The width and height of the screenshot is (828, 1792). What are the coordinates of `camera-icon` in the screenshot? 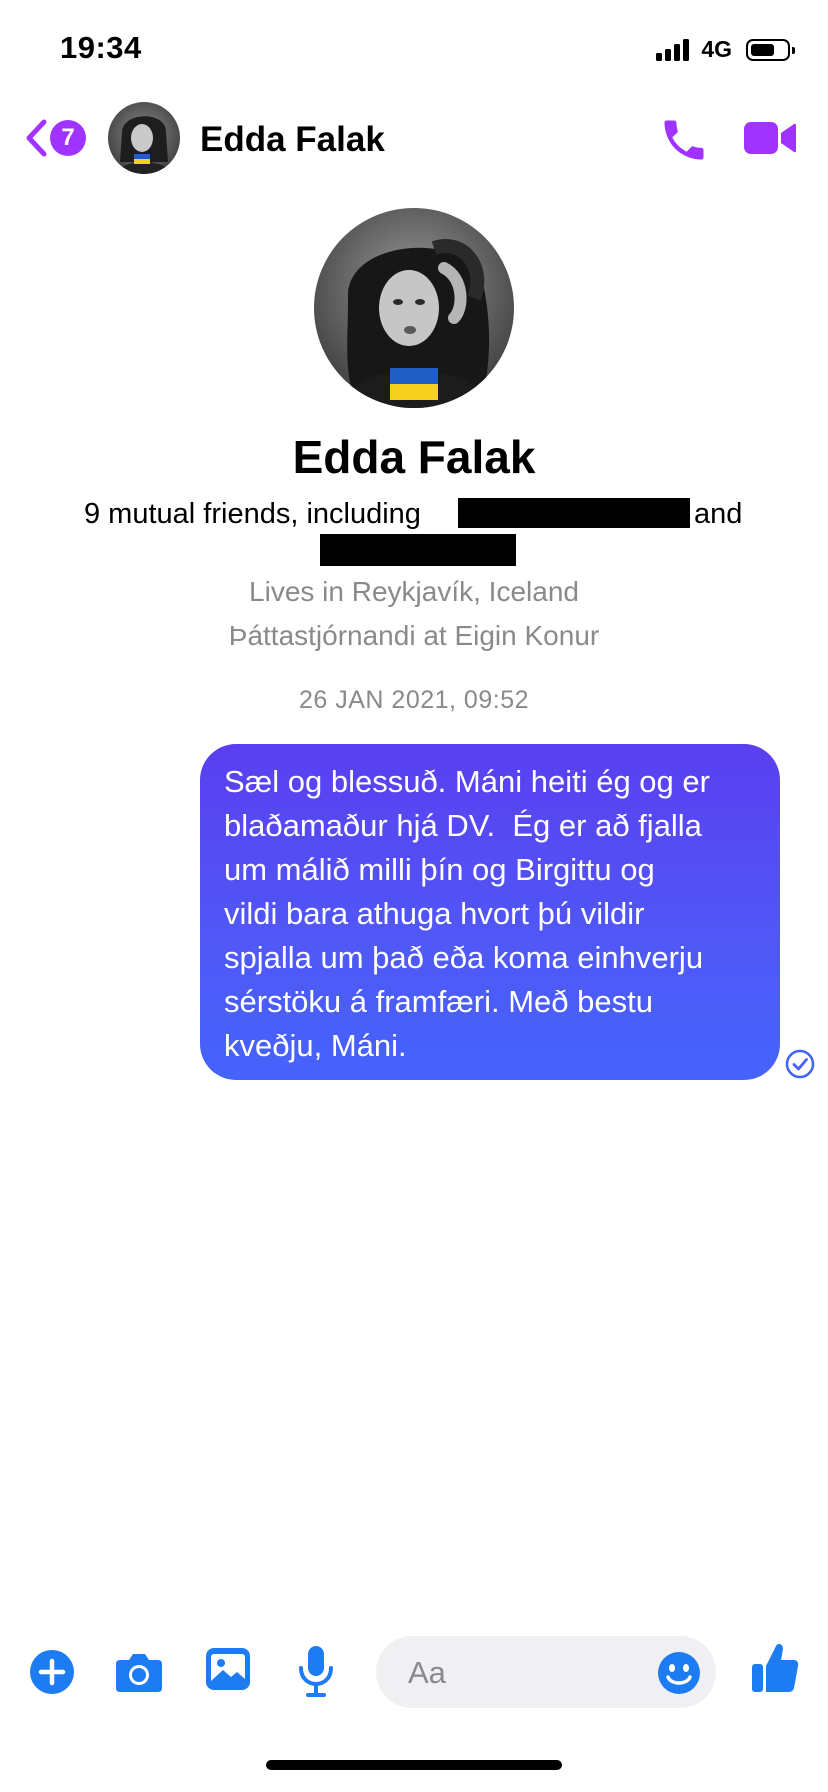 It's located at (139, 1673).